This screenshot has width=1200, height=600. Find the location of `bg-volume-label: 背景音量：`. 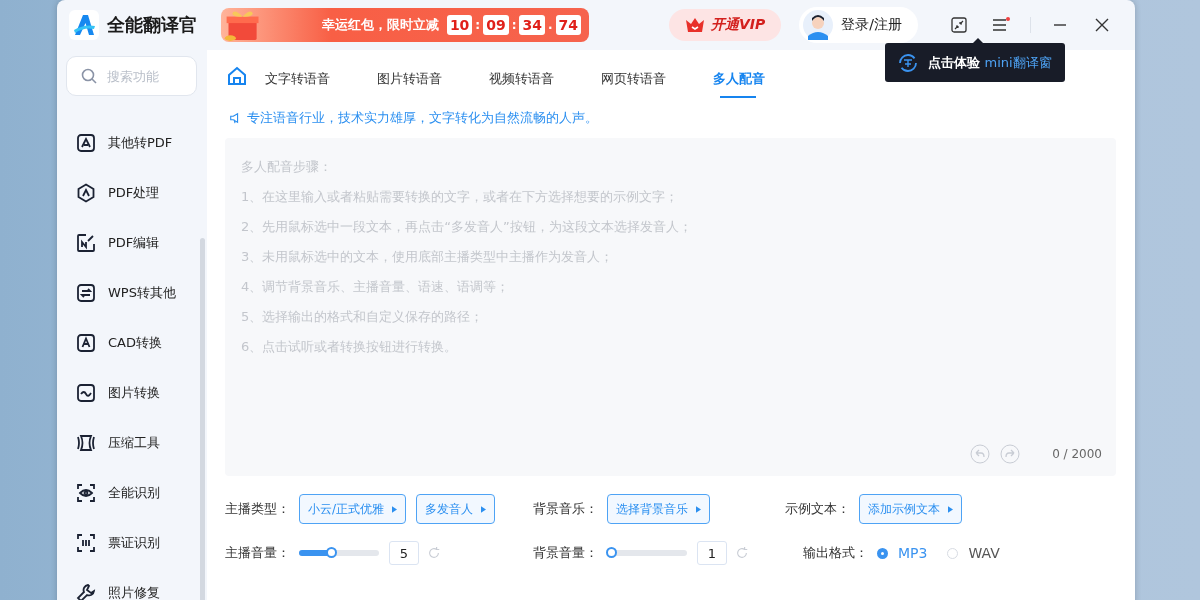

bg-volume-label: 背景音量： is located at coordinates (566, 553).